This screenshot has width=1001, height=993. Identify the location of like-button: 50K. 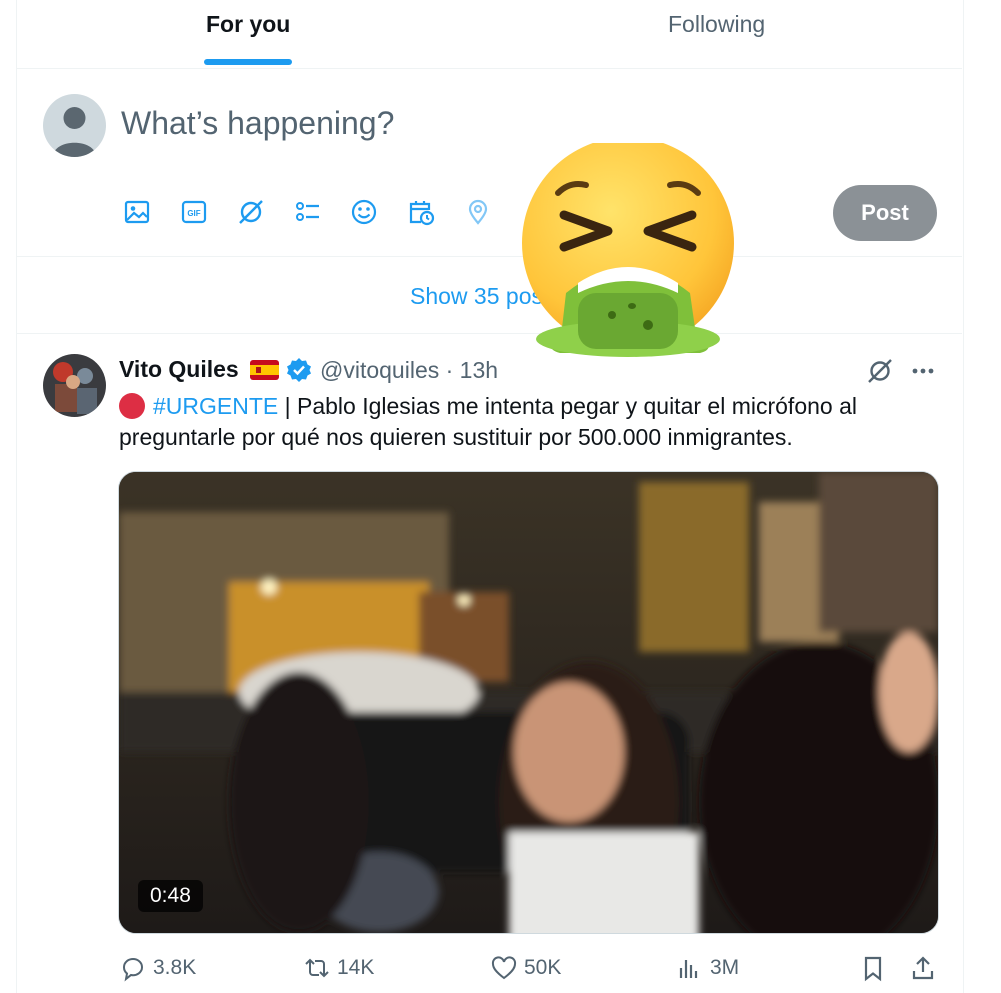
(525, 968).